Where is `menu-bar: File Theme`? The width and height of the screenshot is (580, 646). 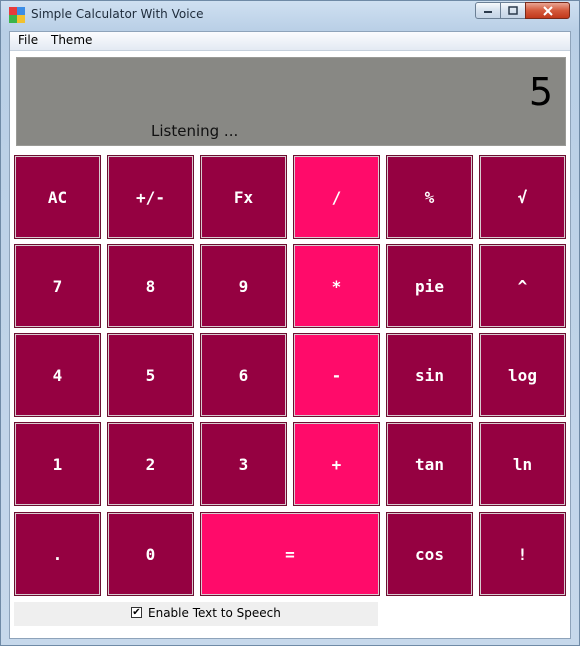
menu-bar: File Theme is located at coordinates (290, 41).